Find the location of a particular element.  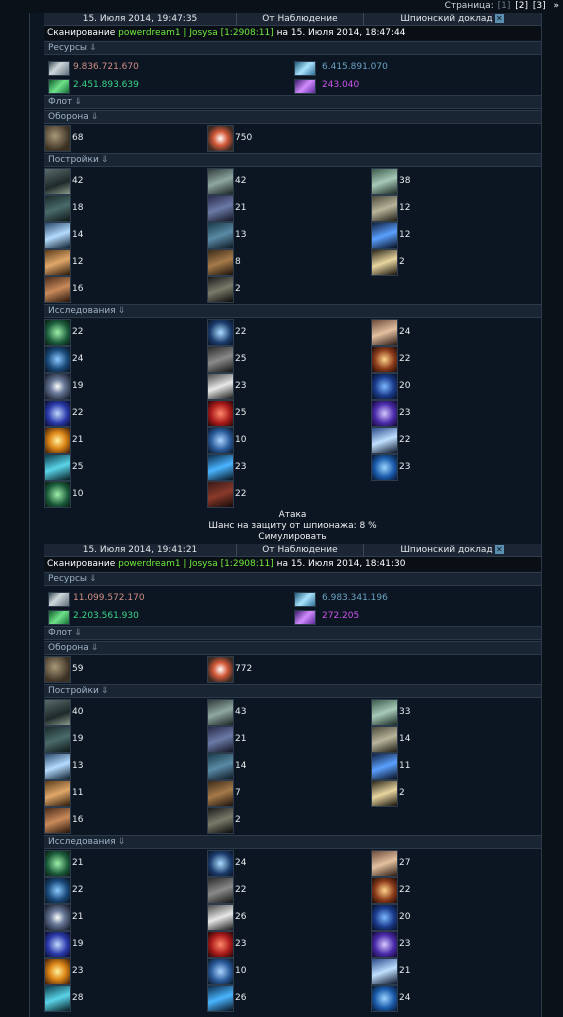

buildings-level: 2 is located at coordinates (238, 289).